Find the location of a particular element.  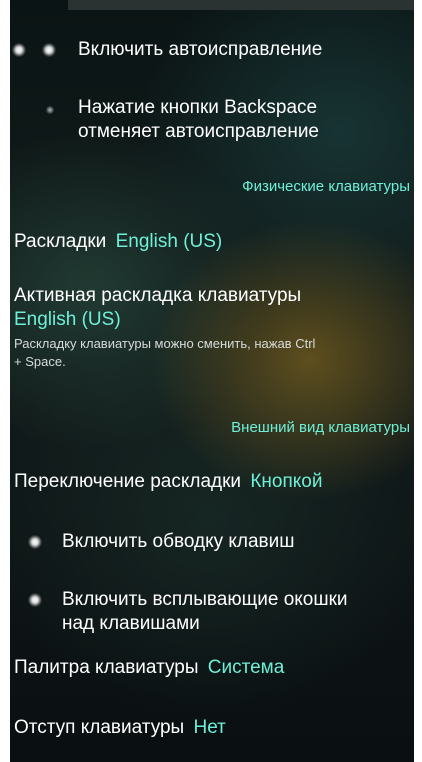

layout-switch-setting: Переключение раскладки Кнопкой is located at coordinates (168, 482).